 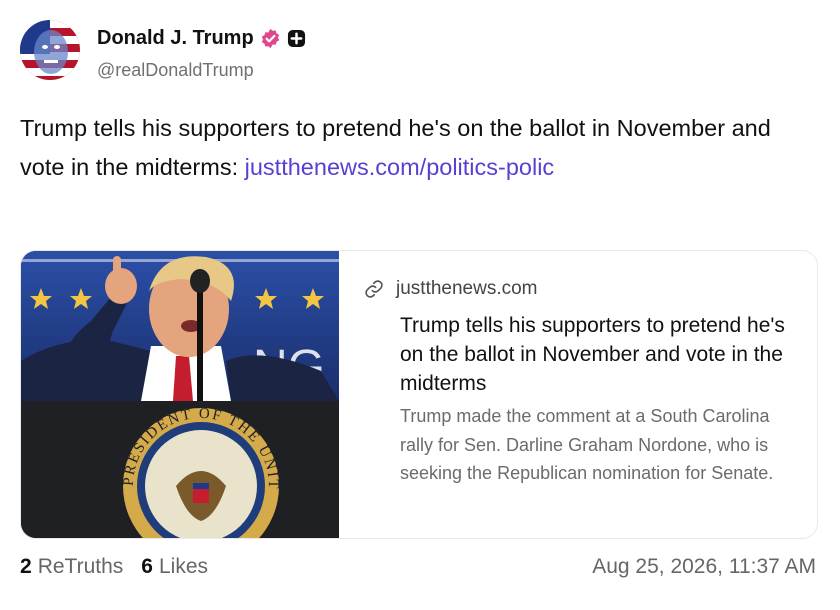 I want to click on card-domain: justthenews.com, so click(x=467, y=288).